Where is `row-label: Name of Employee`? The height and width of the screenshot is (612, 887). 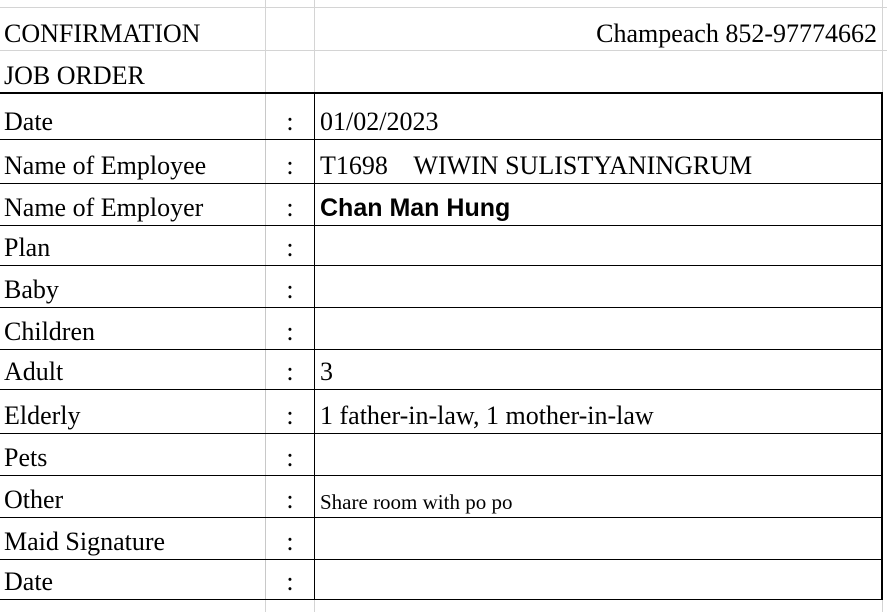
row-label: Name of Employee is located at coordinates (105, 165).